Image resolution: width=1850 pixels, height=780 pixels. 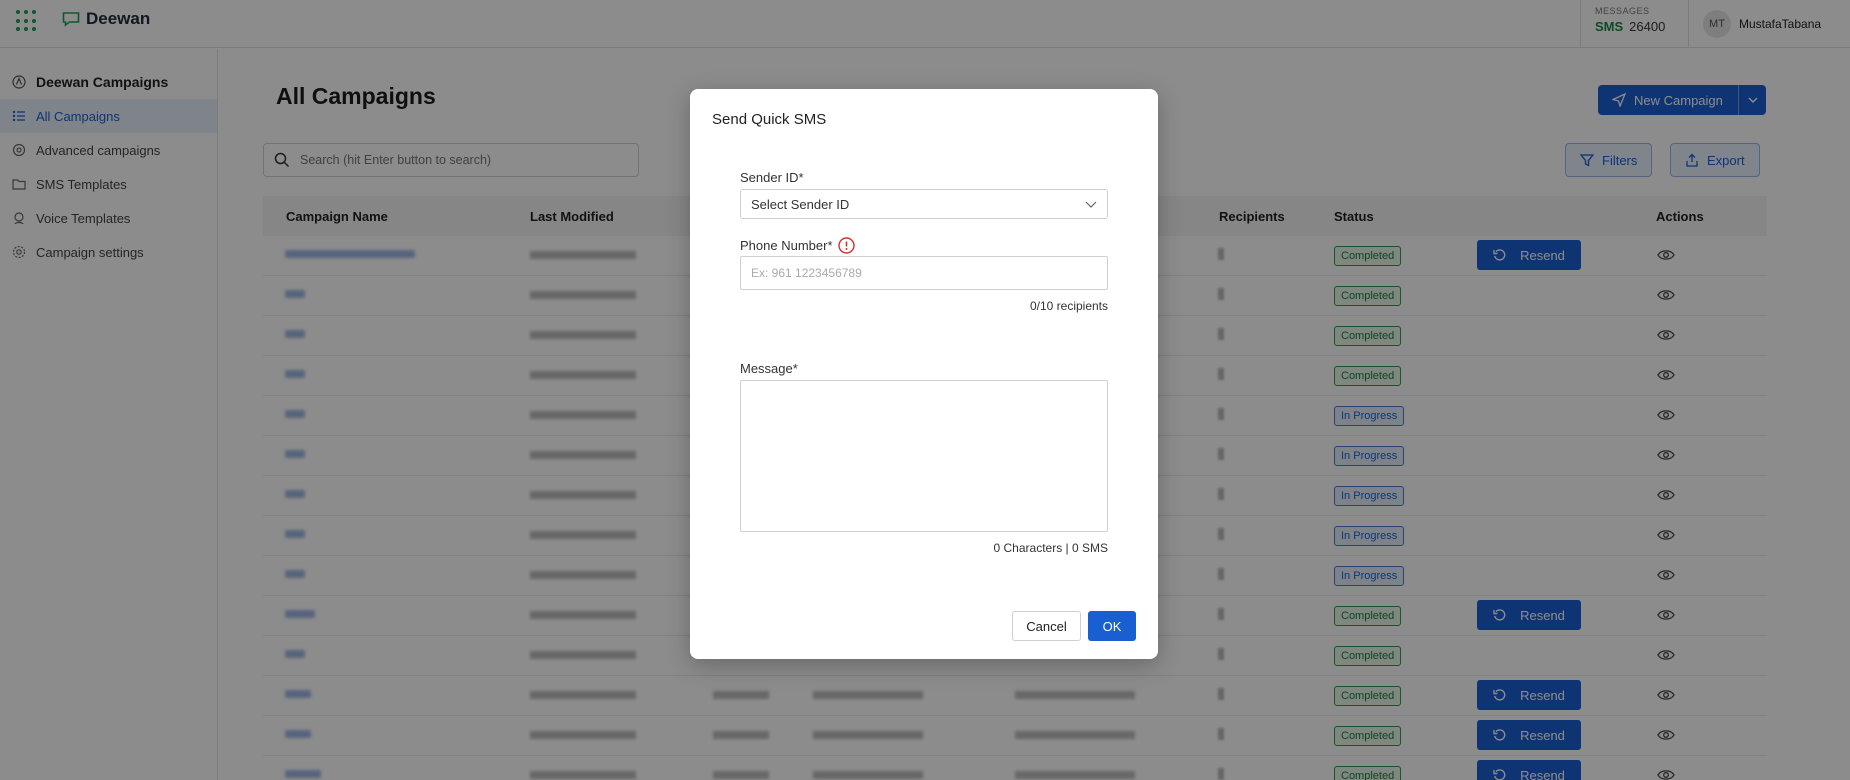 What do you see at coordinates (1112, 626) in the screenshot?
I see `ok-button: OK` at bounding box center [1112, 626].